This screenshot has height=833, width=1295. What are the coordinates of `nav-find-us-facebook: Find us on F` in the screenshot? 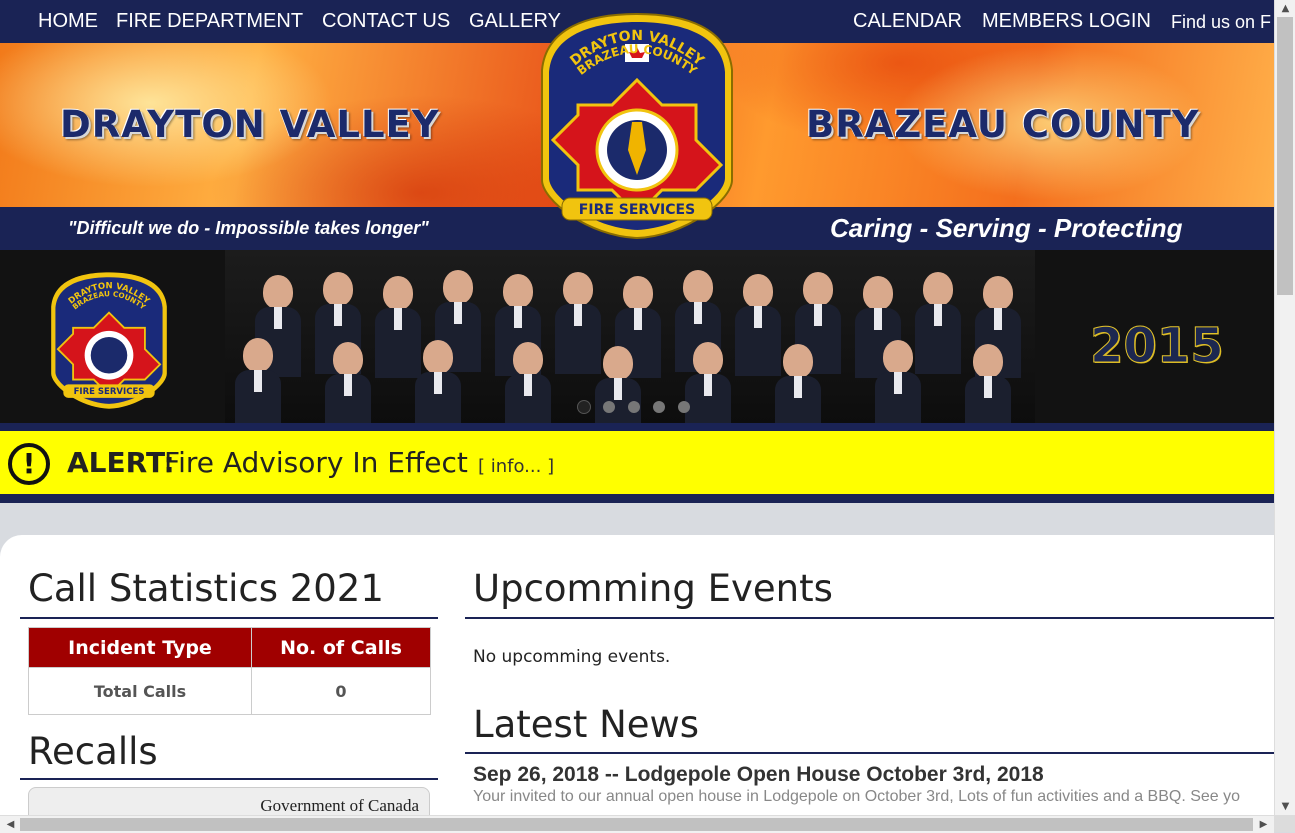 It's located at (1221, 22).